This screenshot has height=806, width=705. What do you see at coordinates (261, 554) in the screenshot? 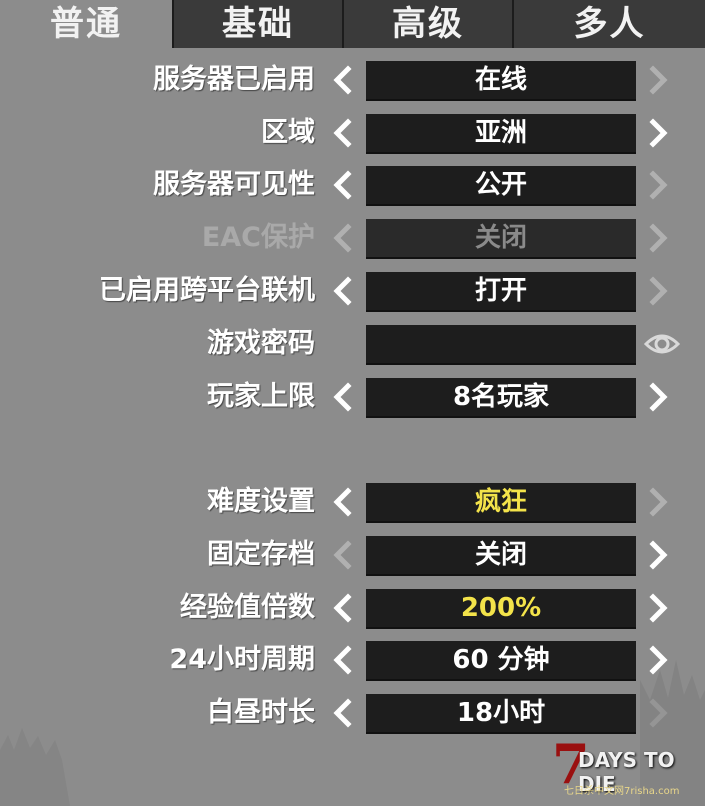
I see `setting-label: 固定存档` at bounding box center [261, 554].